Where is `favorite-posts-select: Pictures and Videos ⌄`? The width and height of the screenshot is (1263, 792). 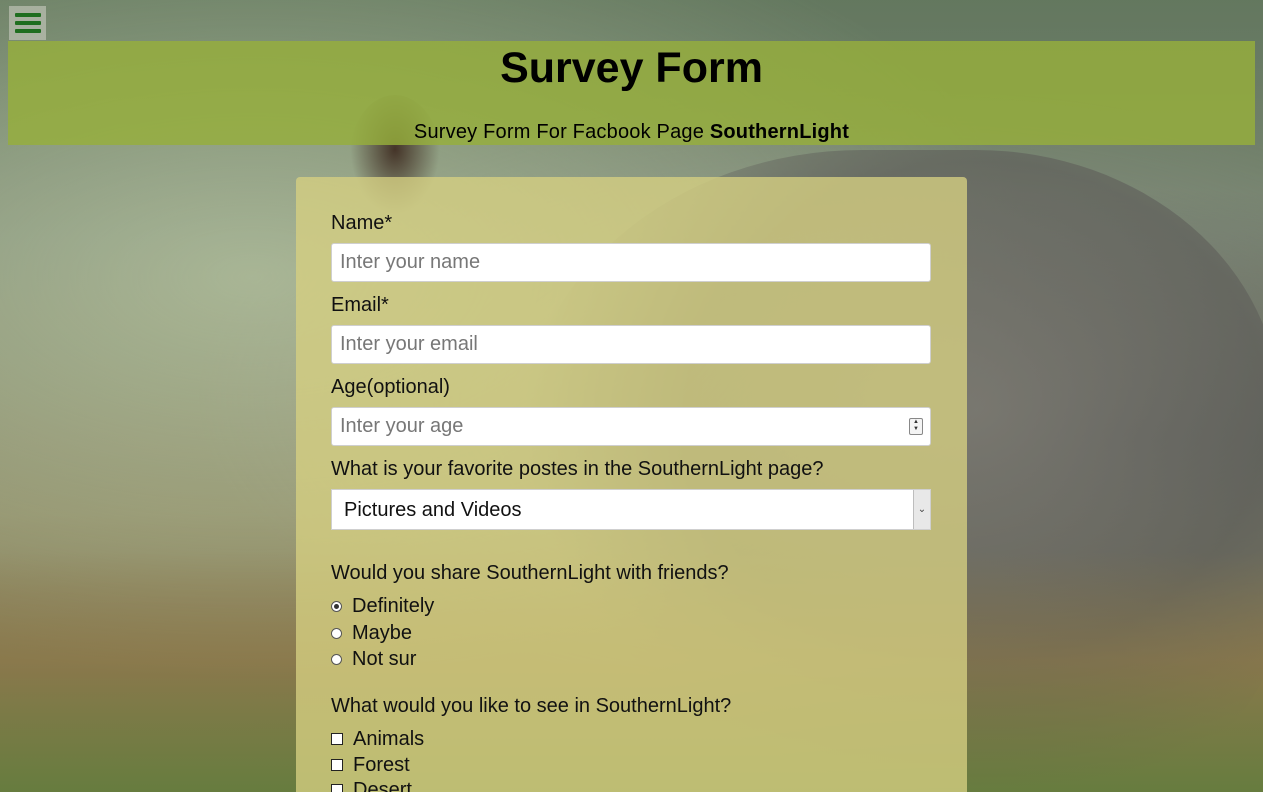
favorite-posts-select: Pictures and Videos ⌄ is located at coordinates (631, 509).